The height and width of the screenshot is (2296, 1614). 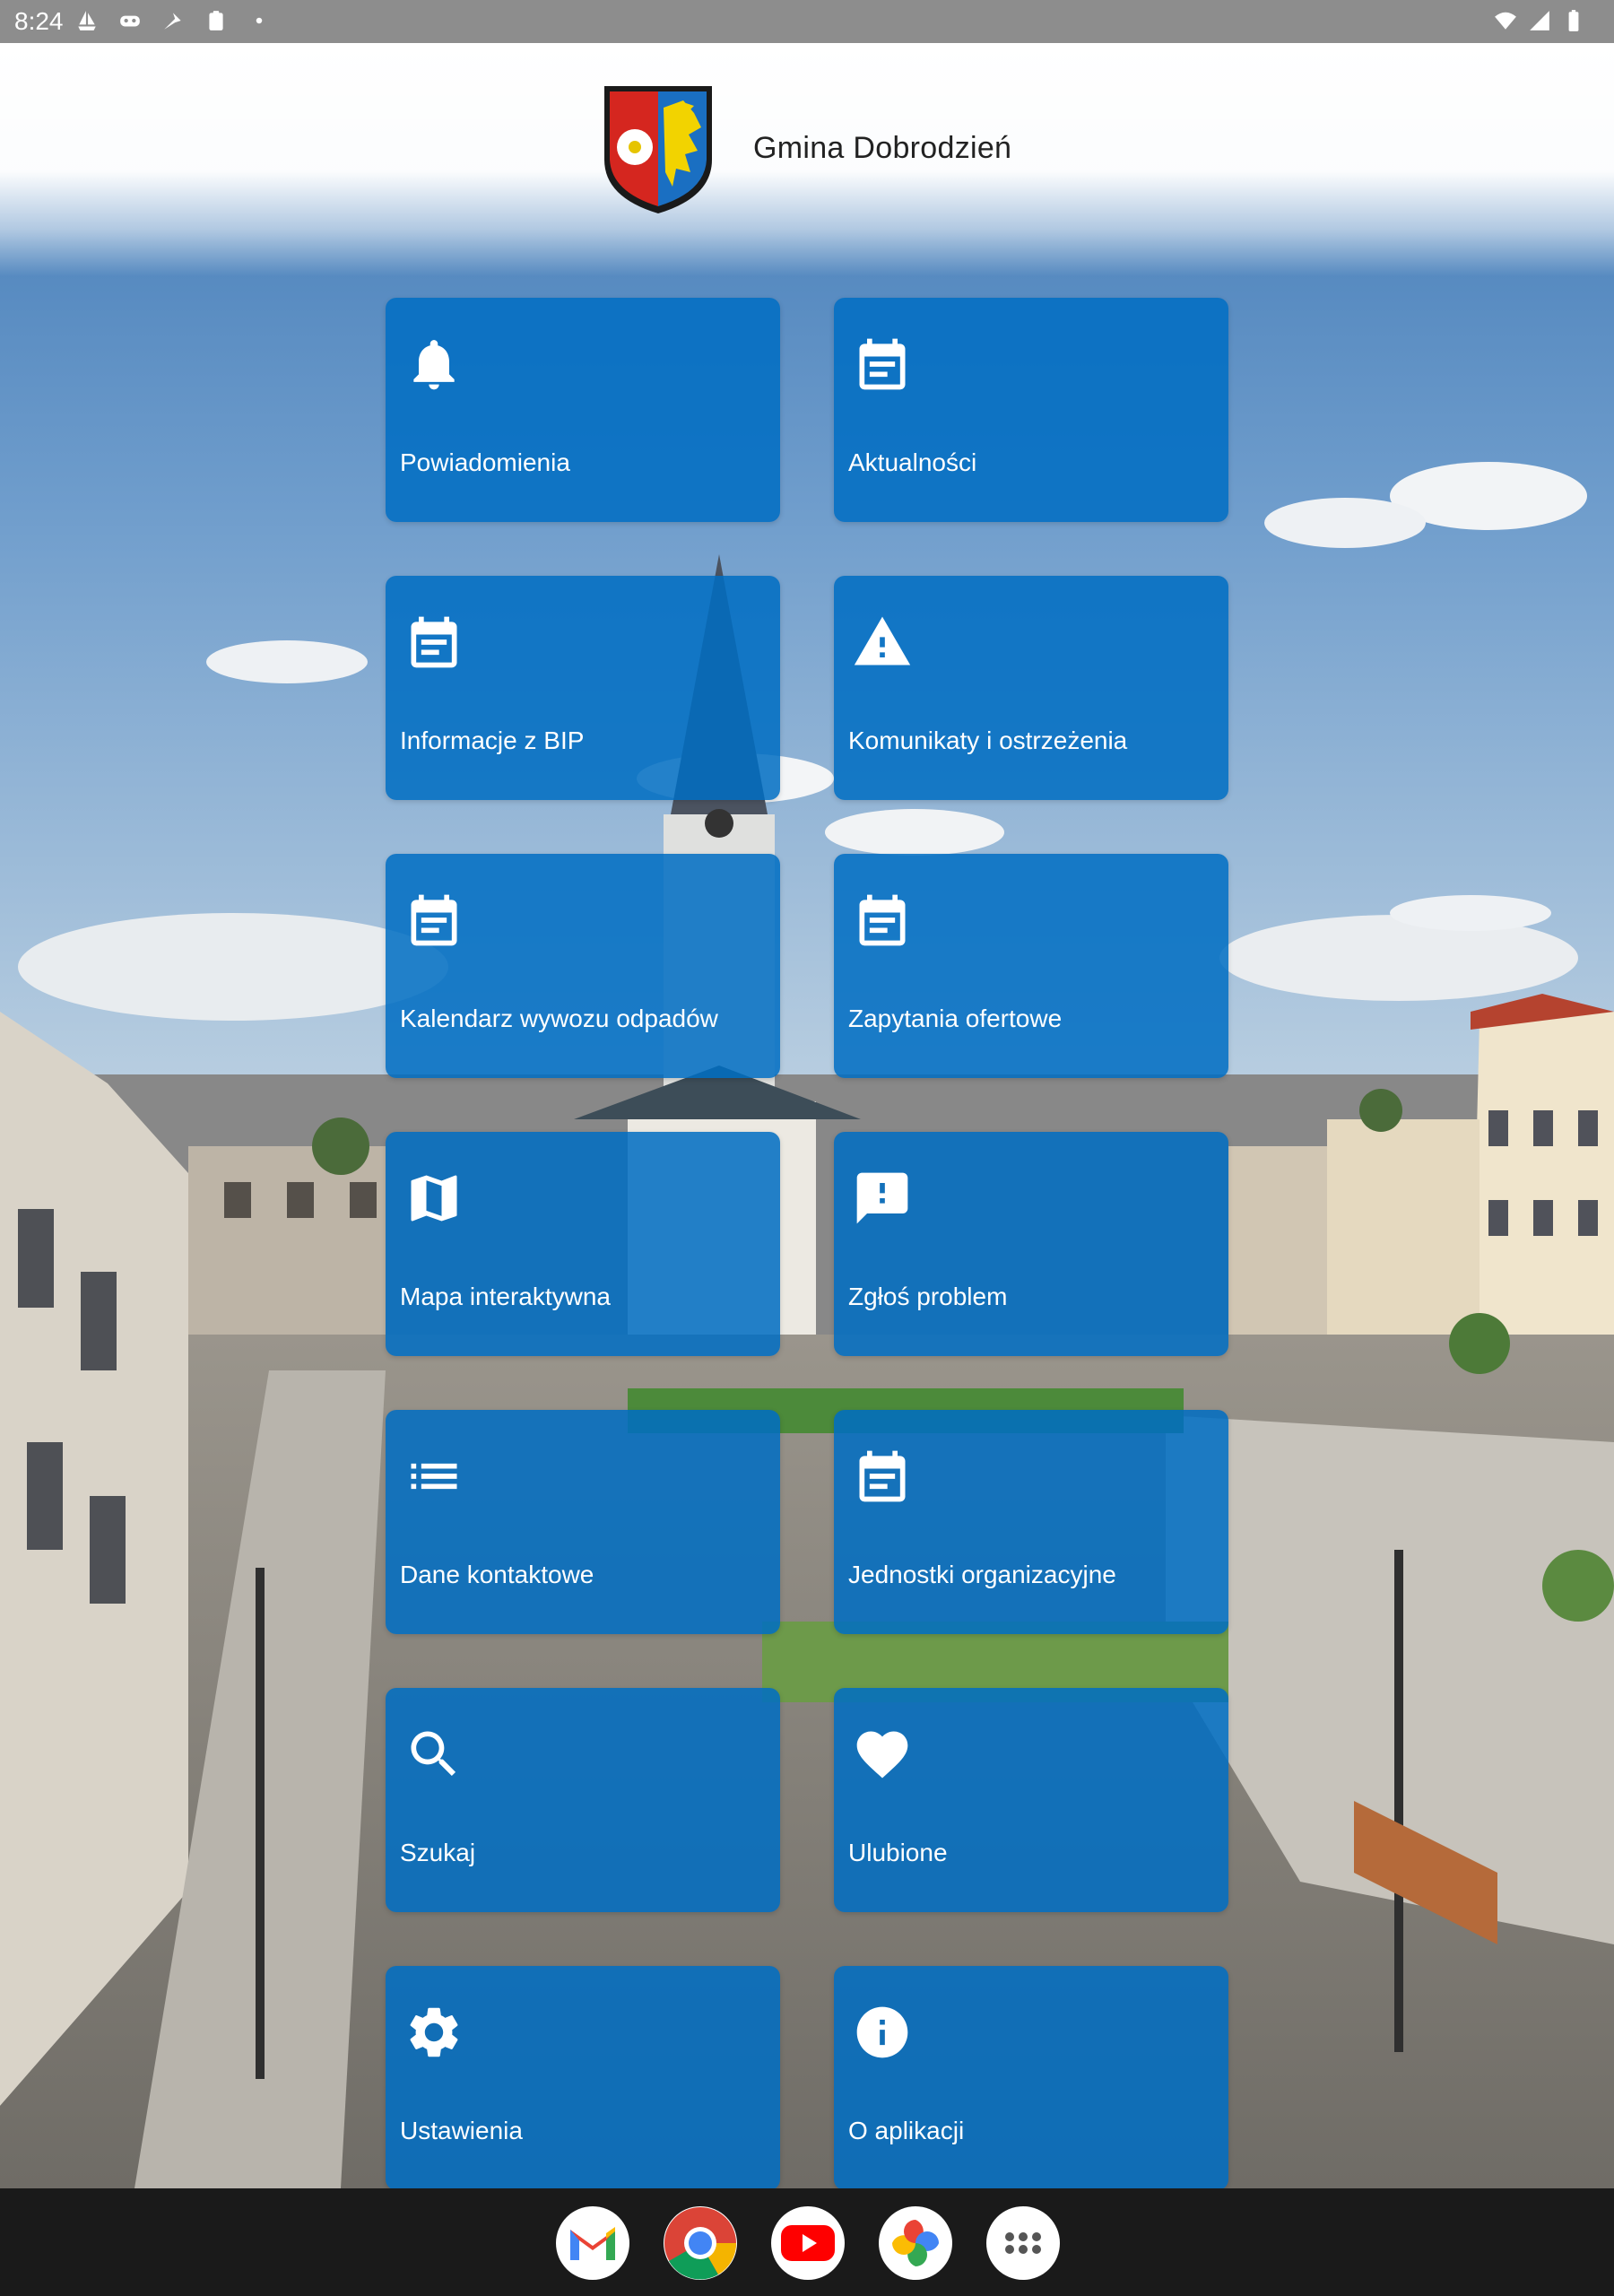 What do you see at coordinates (906, 2130) in the screenshot?
I see `tile-label: O aplikacji` at bounding box center [906, 2130].